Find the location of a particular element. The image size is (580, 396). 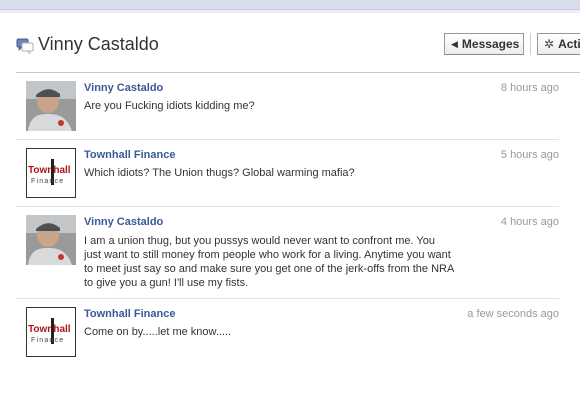

actions-button-label: Actions is located at coordinates (569, 44).